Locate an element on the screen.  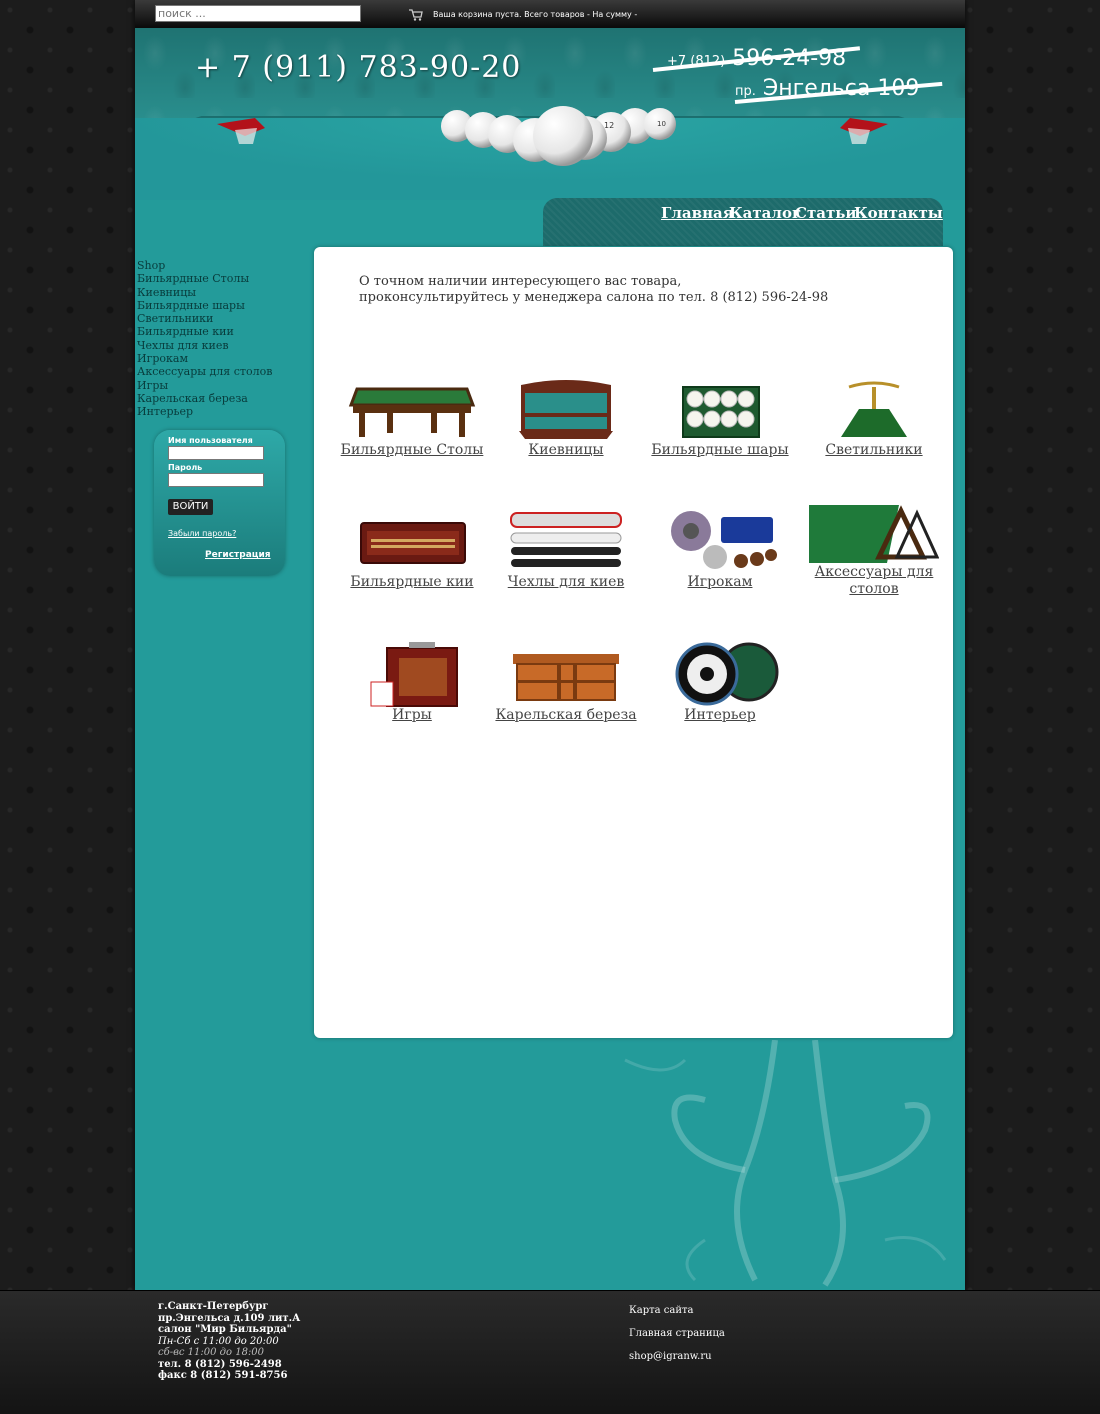
cart-icon is located at coordinates (416, 15).